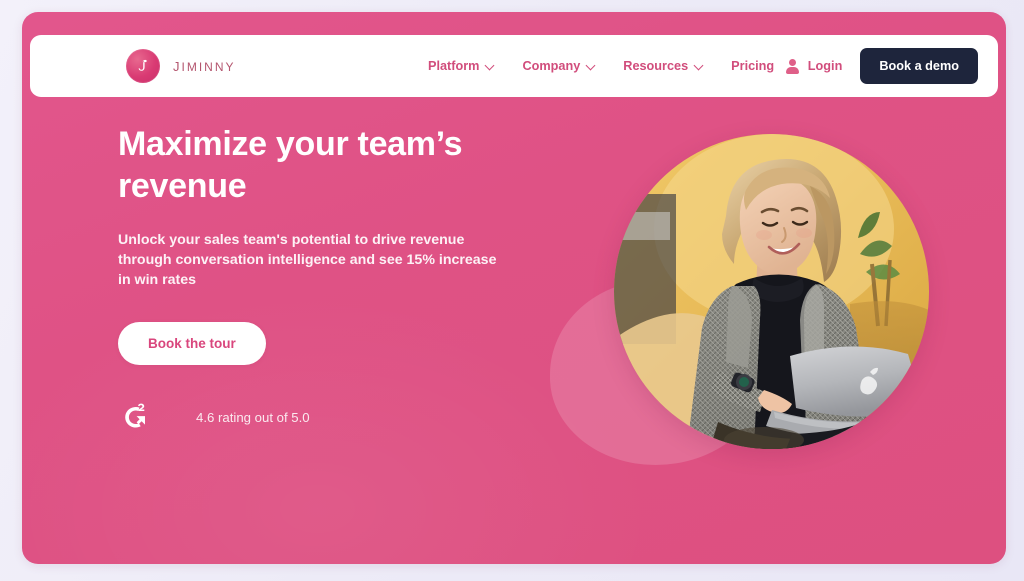 This screenshot has width=1024, height=581. I want to click on nav-item-platform: Platform, so click(461, 66).